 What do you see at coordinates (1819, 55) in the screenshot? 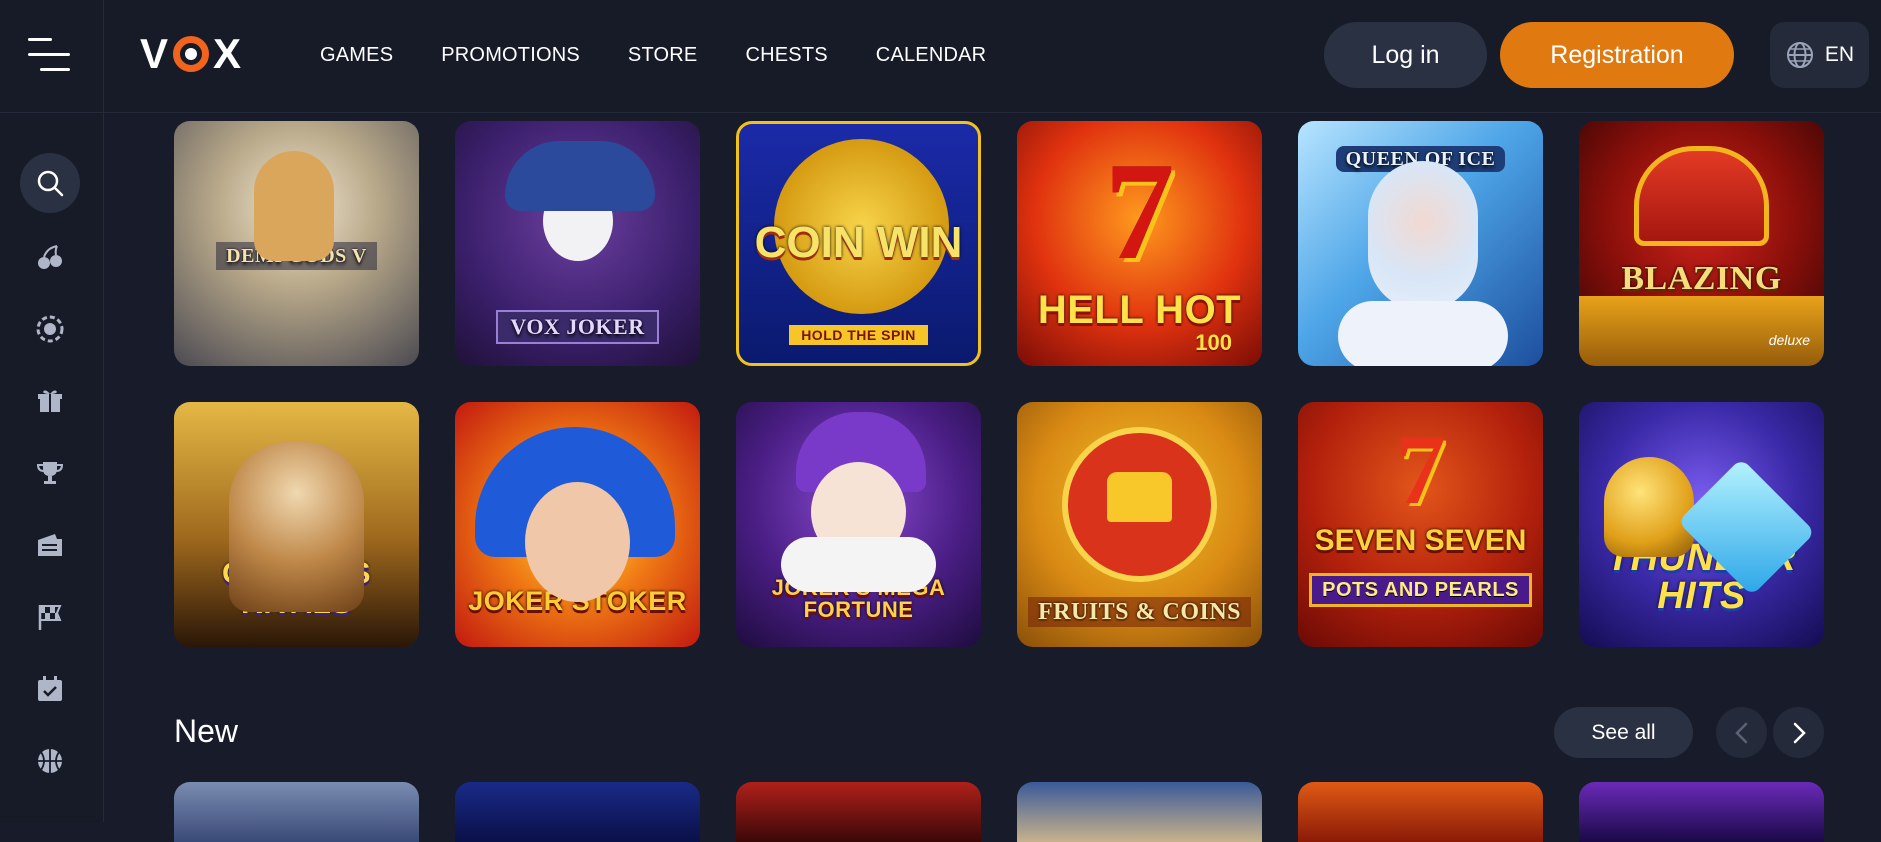
I see `language-selector: EN` at bounding box center [1819, 55].